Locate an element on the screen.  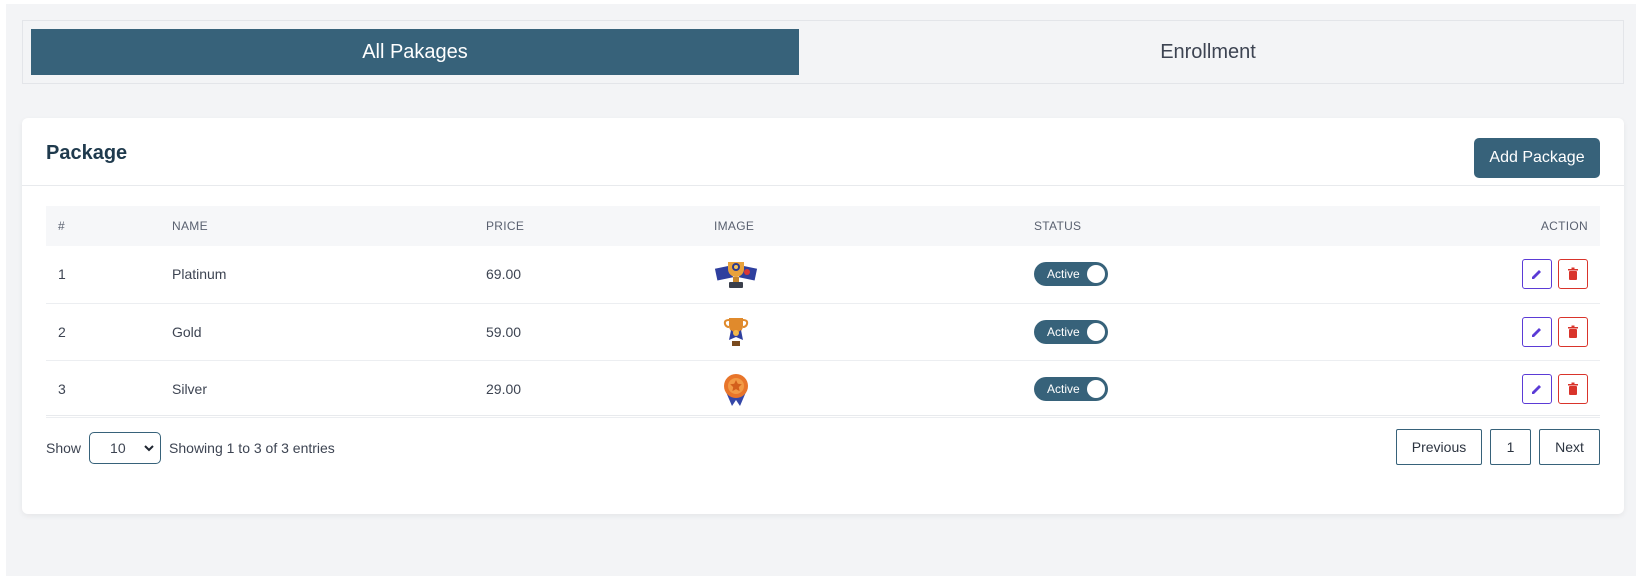
row-price: 59.00 is located at coordinates (504, 331).